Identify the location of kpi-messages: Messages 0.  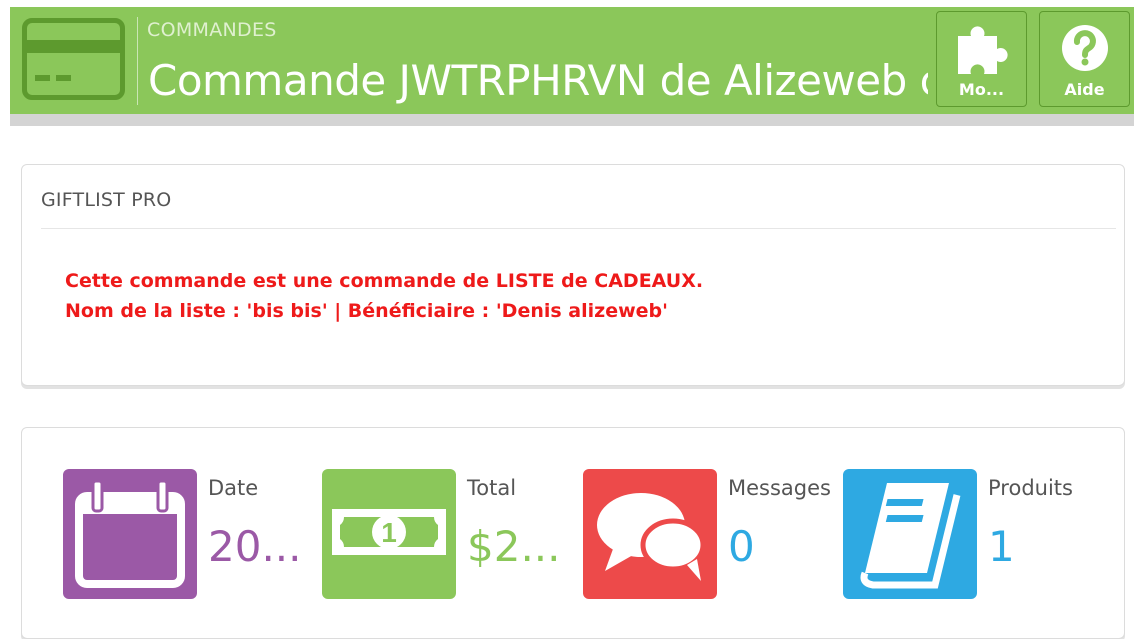
(707, 534).